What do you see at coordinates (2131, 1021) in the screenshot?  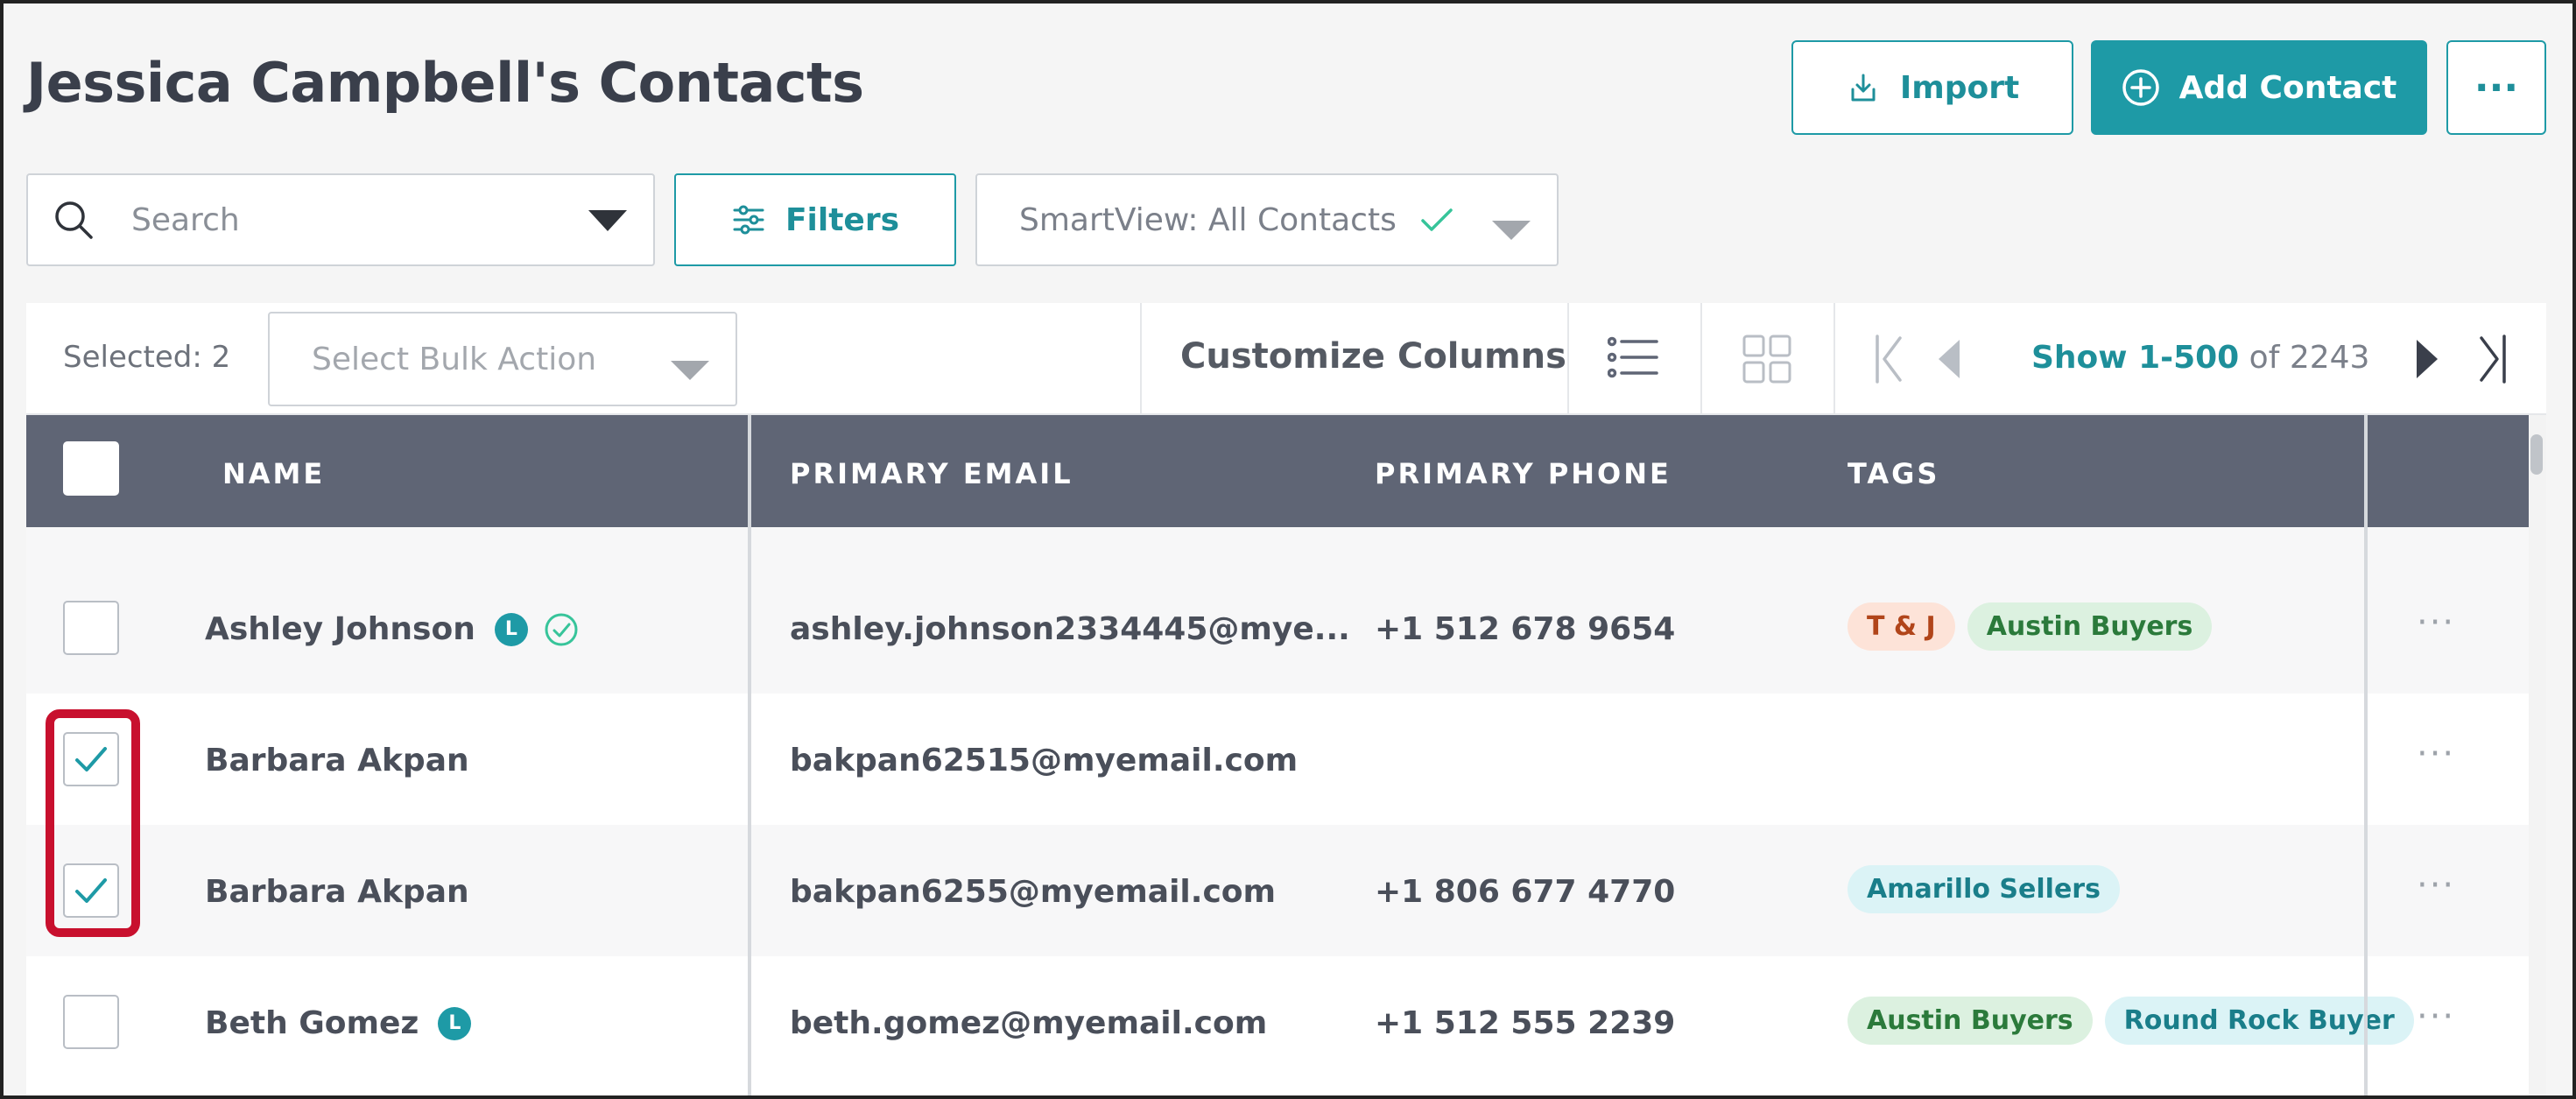 I see `contact-tags: Austin Buyers Round Rock Buyer` at bounding box center [2131, 1021].